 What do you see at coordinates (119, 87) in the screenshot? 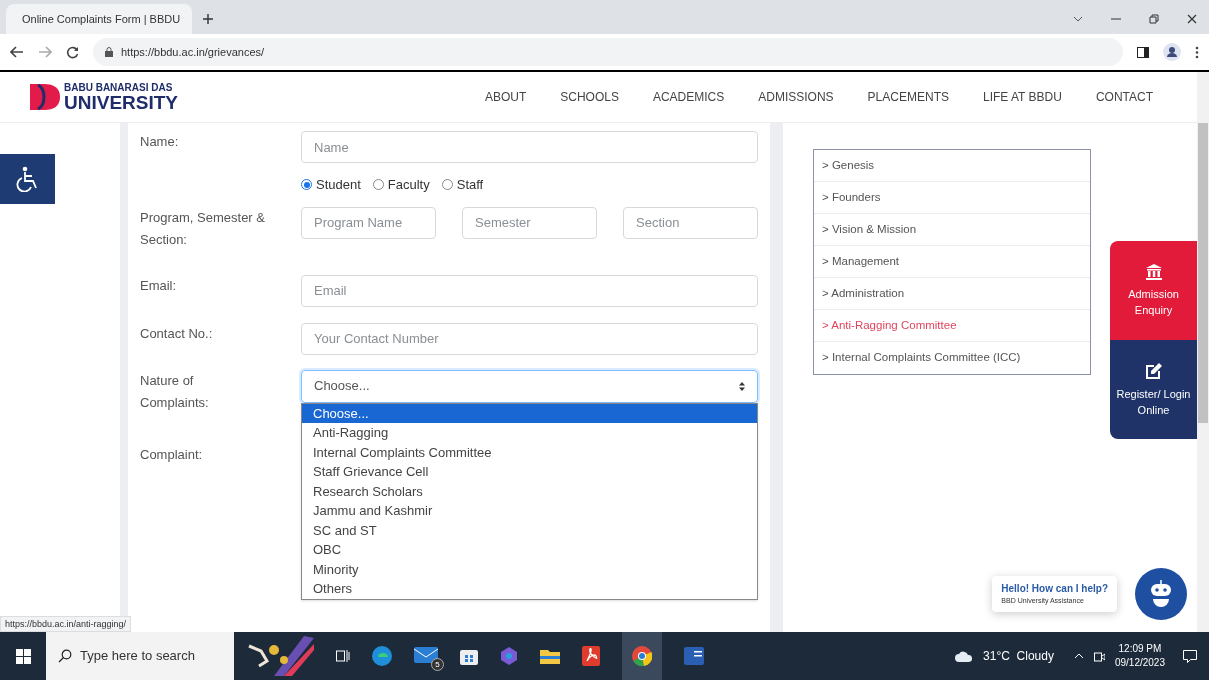
I see `logo-text: BABU BANARASI DAS` at bounding box center [119, 87].